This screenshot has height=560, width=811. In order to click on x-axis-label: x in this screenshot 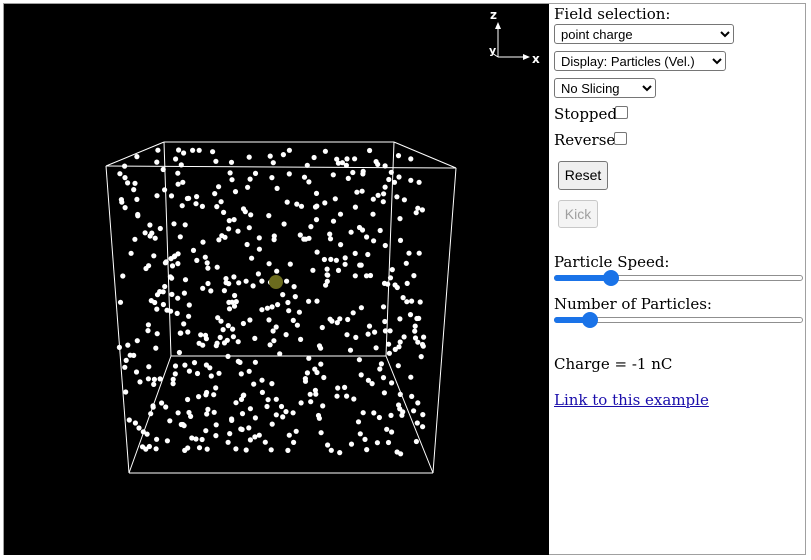, I will do `click(536, 59)`.